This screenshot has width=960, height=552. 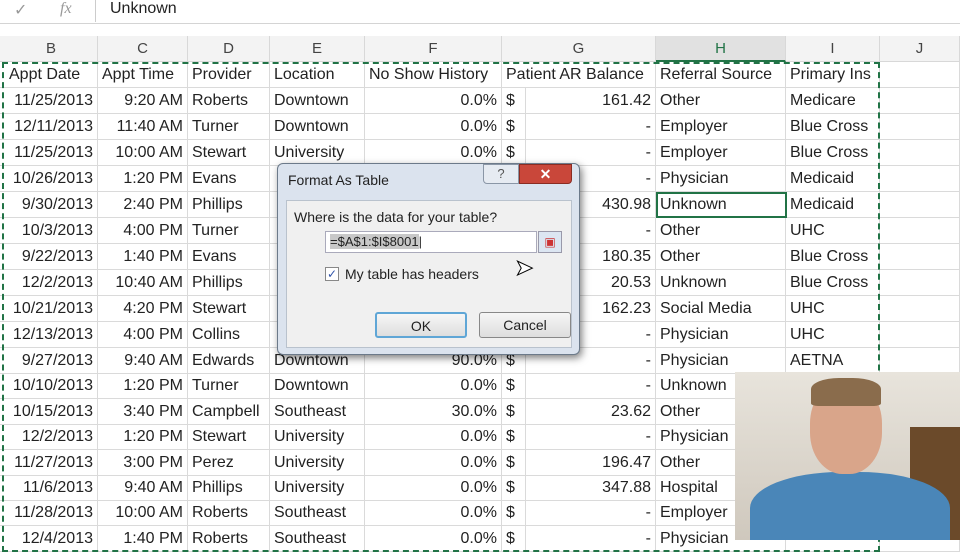 What do you see at coordinates (591, 411) in the screenshot?
I see `cell: 23.62` at bounding box center [591, 411].